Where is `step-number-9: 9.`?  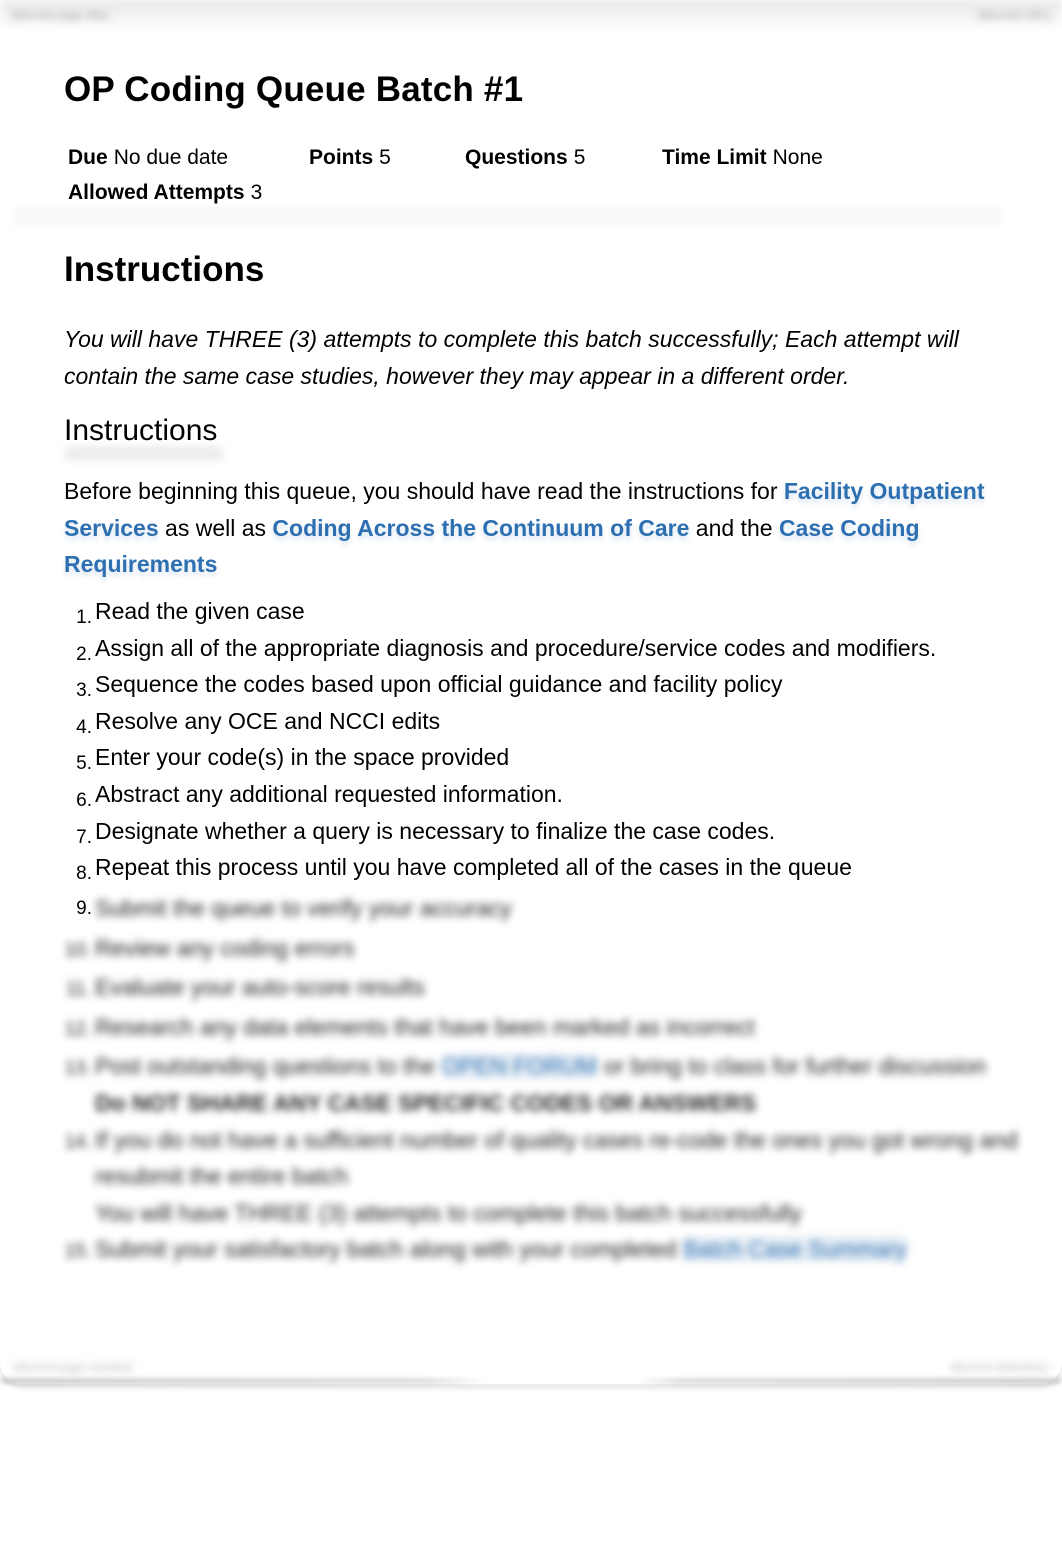 step-number-9: 9. is located at coordinates (84, 908).